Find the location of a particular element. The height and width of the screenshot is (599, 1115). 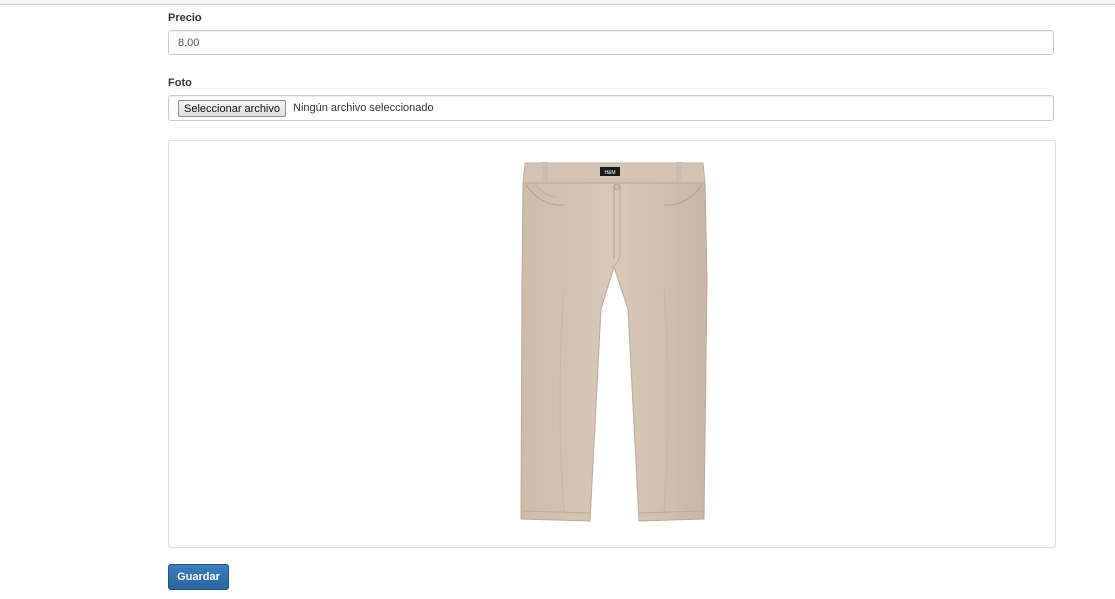

file-status-text: Ningún archivo seleccionado is located at coordinates (363, 108).